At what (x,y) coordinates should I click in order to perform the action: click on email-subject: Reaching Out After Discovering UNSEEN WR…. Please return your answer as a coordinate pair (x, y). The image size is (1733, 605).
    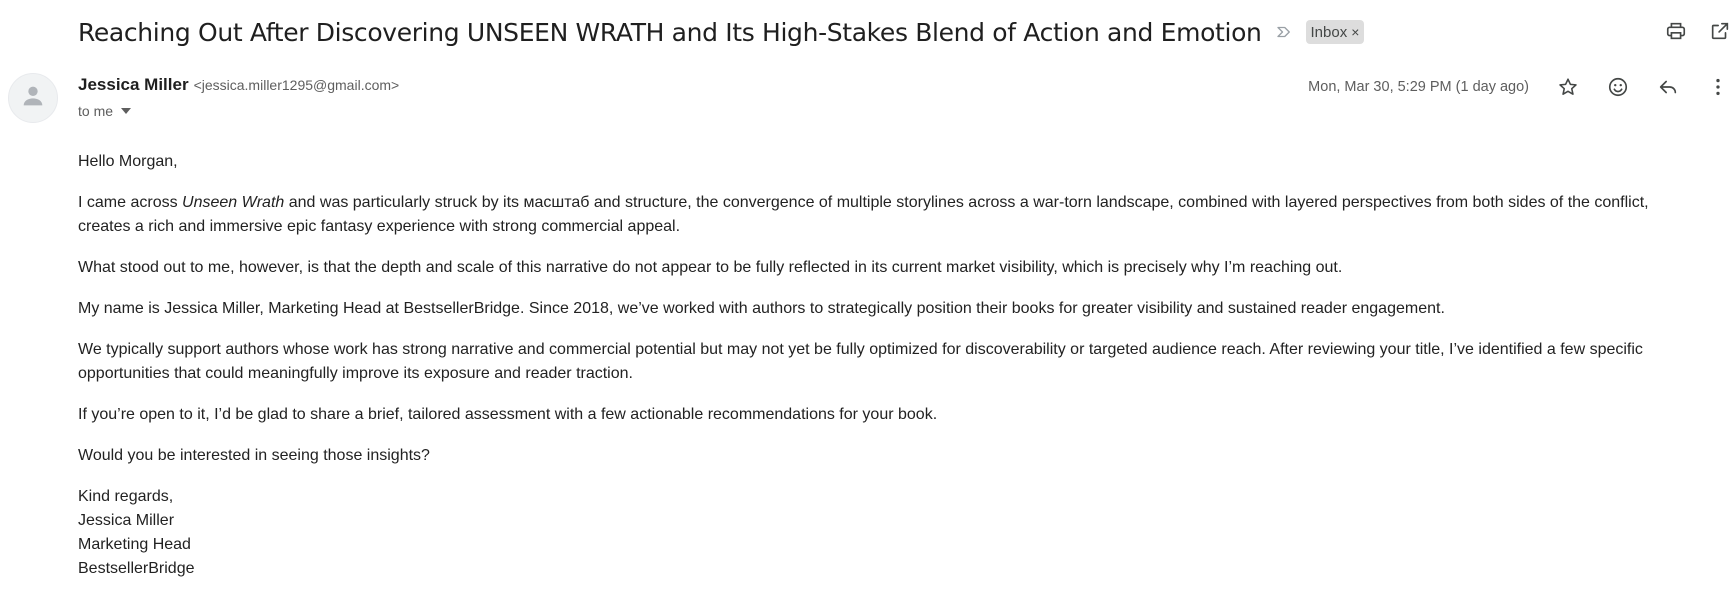
    Looking at the image, I should click on (670, 32).